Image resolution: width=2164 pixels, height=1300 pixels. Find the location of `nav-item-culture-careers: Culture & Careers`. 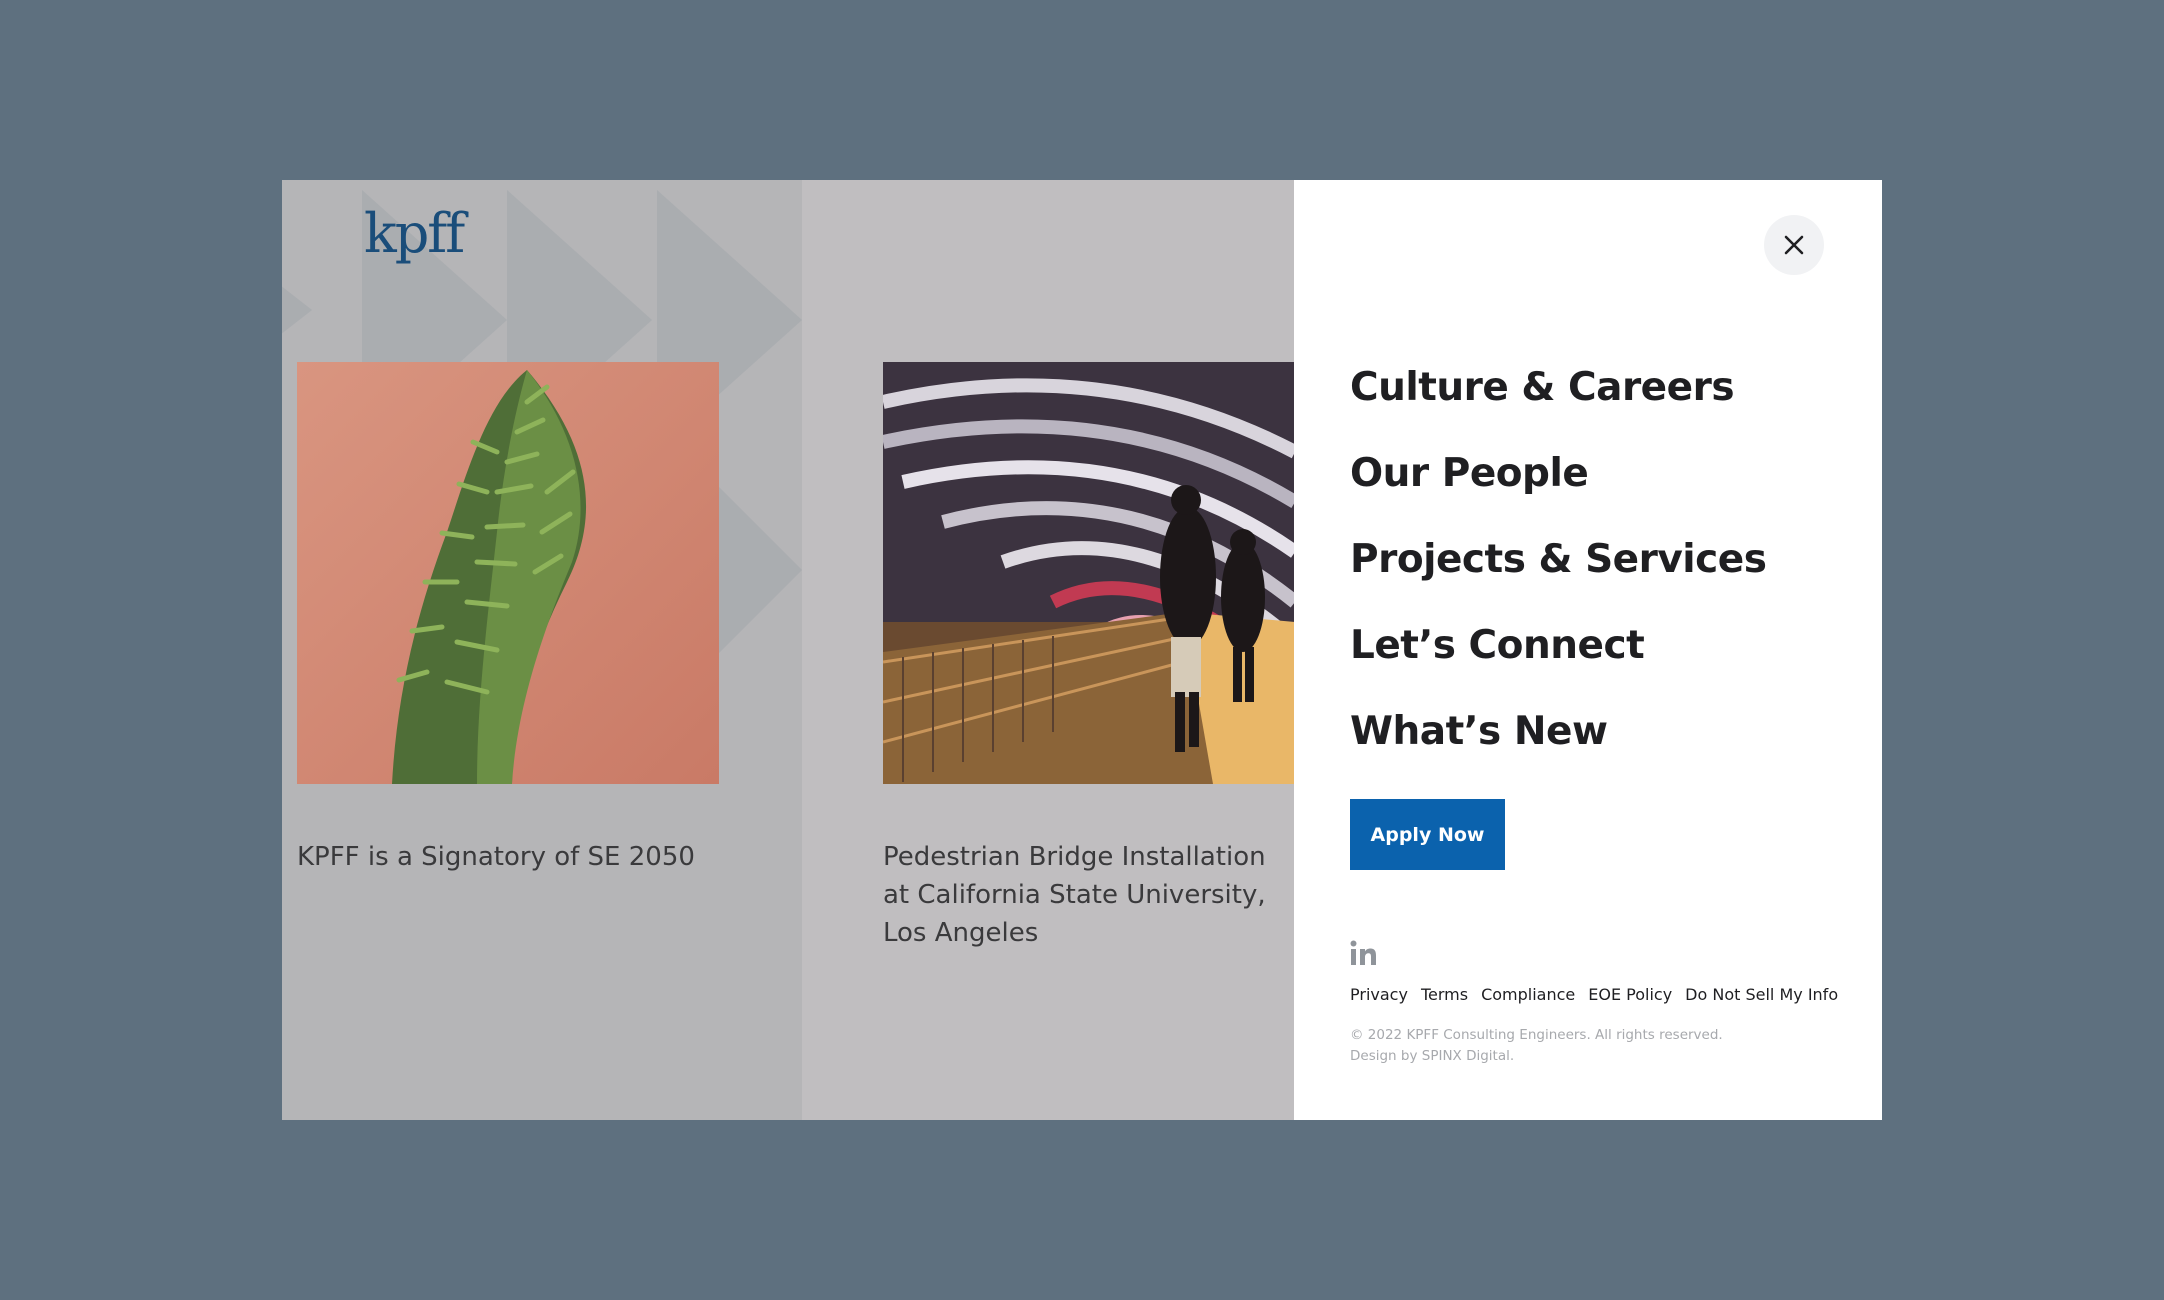

nav-item-culture-careers: Culture & Careers is located at coordinates (1542, 387).